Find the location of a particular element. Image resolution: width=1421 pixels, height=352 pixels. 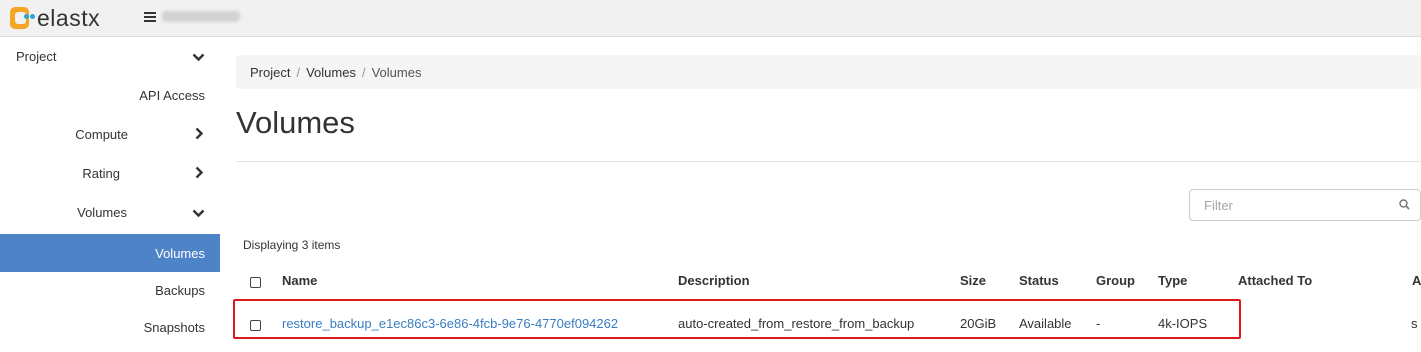

sidebar-item-label: Rating is located at coordinates (101, 173).